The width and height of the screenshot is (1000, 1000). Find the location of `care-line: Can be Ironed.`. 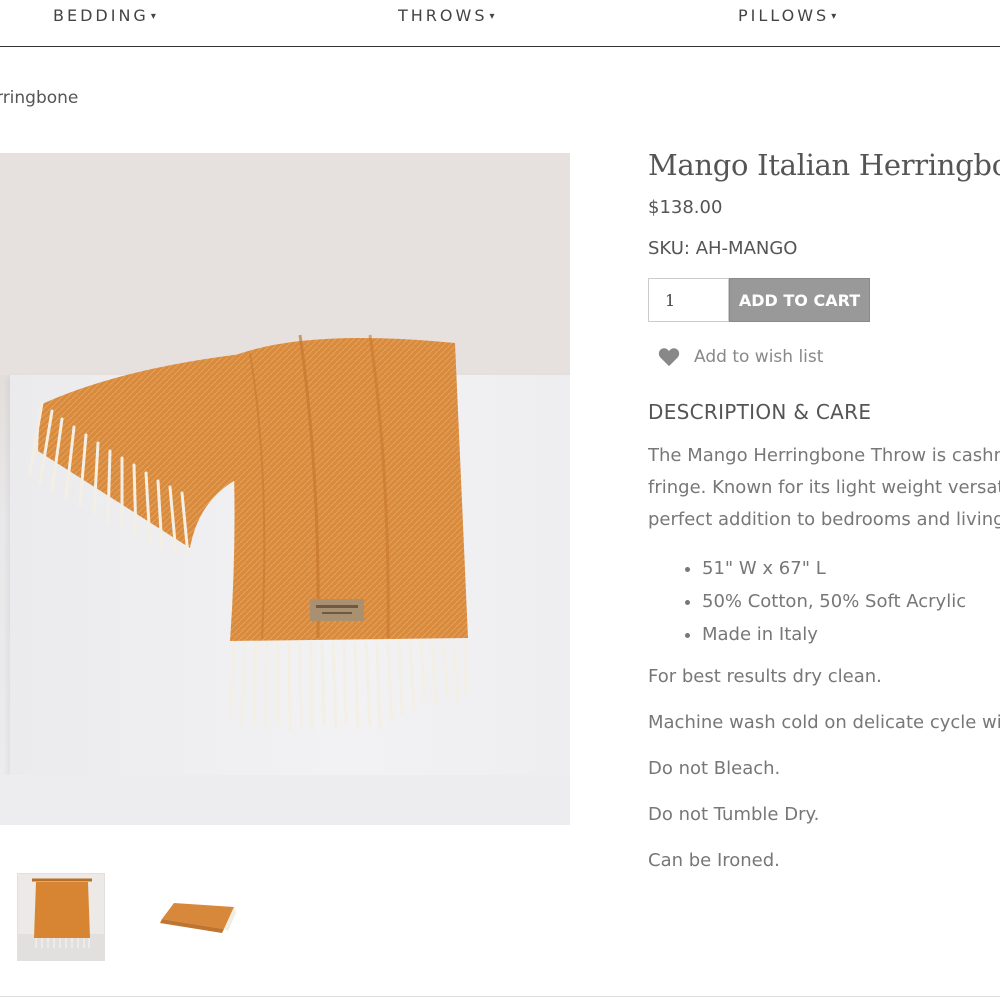

care-line: Can be Ironed. is located at coordinates (714, 860).